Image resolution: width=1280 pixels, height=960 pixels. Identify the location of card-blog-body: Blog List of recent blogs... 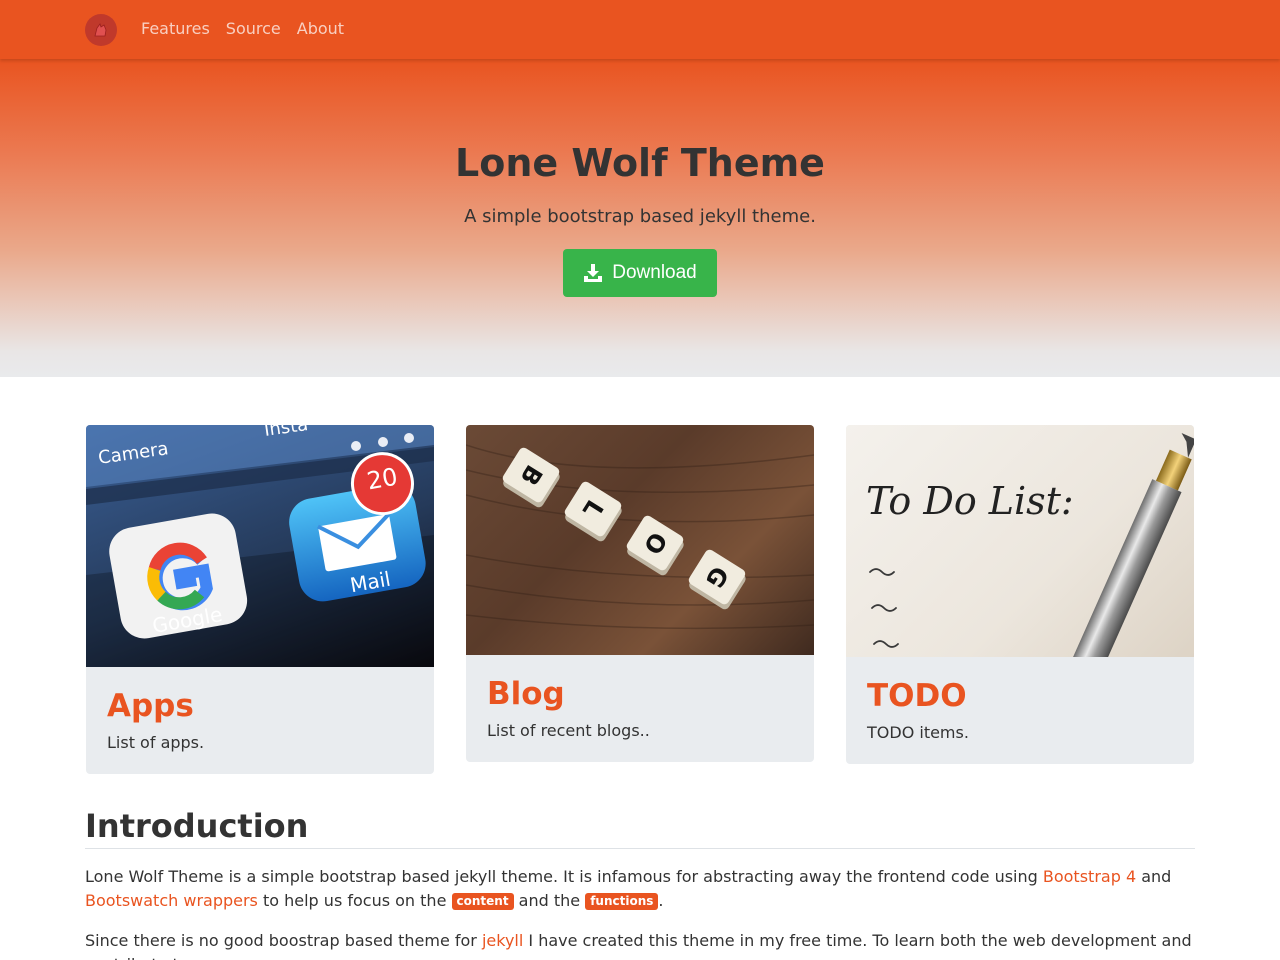
(640, 698).